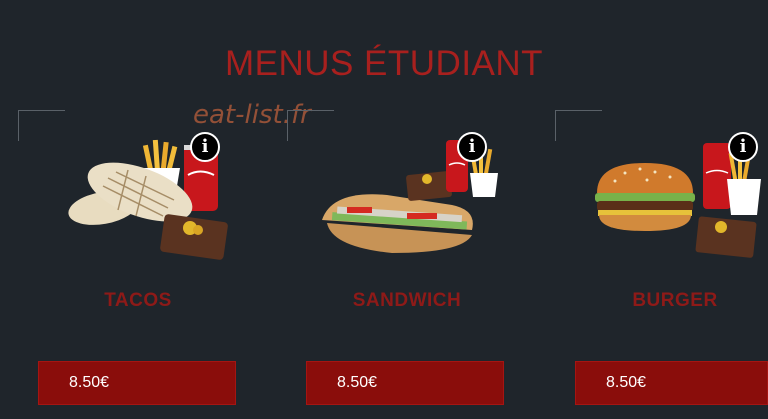 Image resolution: width=768 pixels, height=419 pixels. What do you see at coordinates (675, 300) in the screenshot?
I see `menu-name-burger: BURGER` at bounding box center [675, 300].